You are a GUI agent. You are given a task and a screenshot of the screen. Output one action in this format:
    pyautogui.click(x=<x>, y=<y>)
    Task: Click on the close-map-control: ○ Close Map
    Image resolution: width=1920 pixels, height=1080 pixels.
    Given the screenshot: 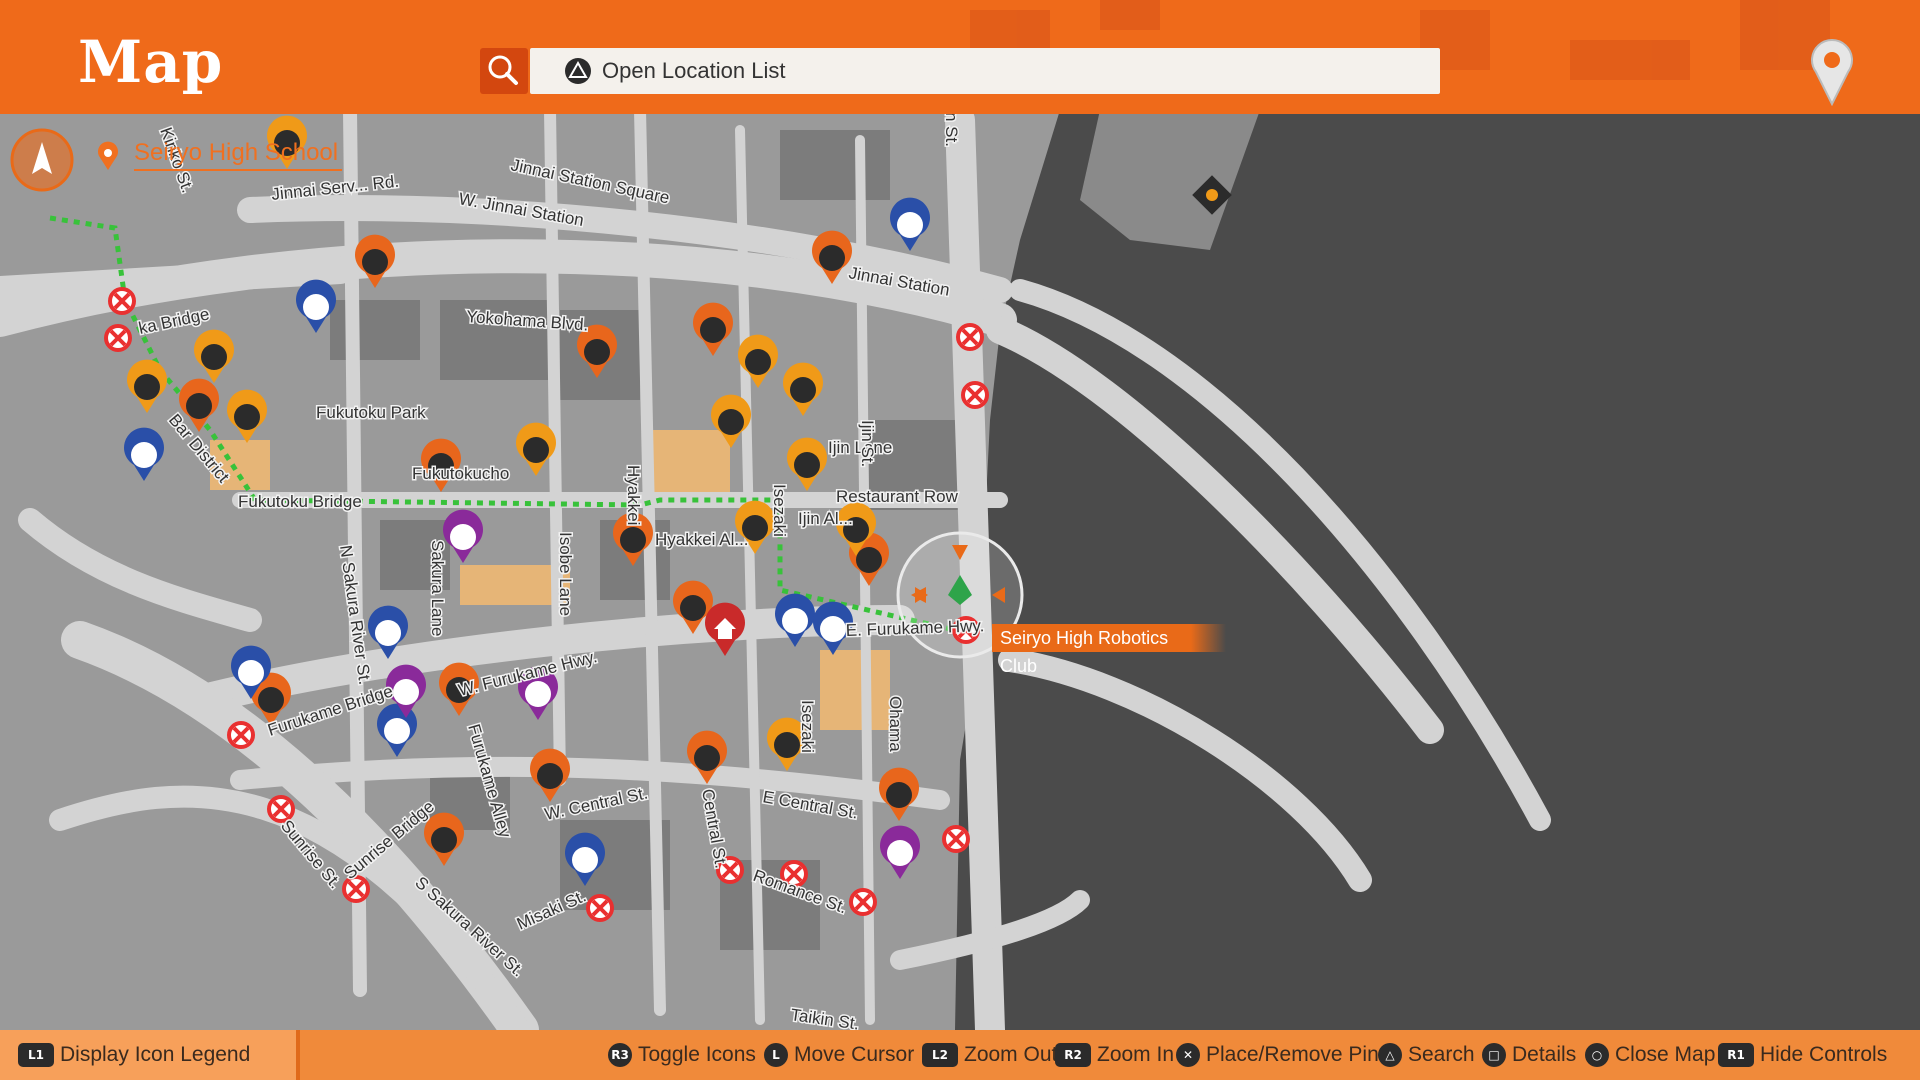 What is the action you would take?
    pyautogui.click(x=1650, y=1055)
    